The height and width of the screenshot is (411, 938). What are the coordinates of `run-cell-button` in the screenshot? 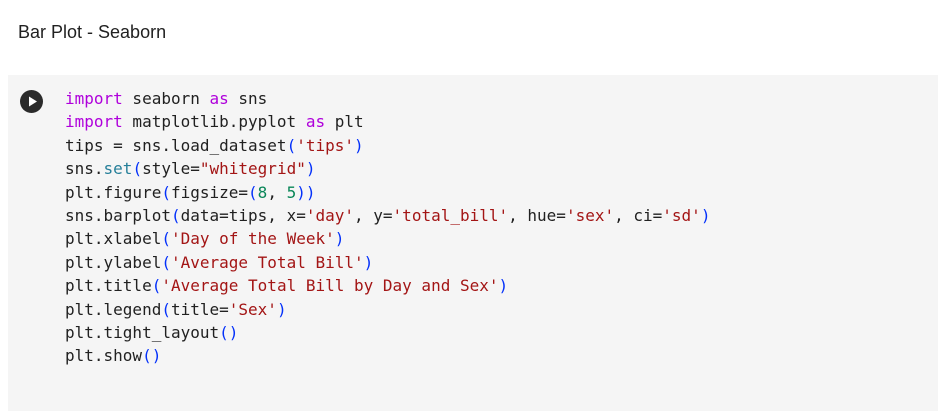 It's located at (31, 101).